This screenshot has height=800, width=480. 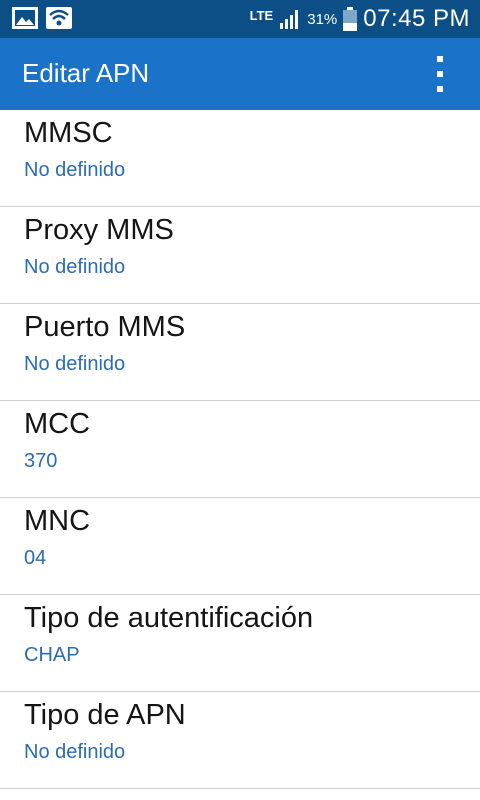 I want to click on setting-title: MCC, so click(x=57, y=424).